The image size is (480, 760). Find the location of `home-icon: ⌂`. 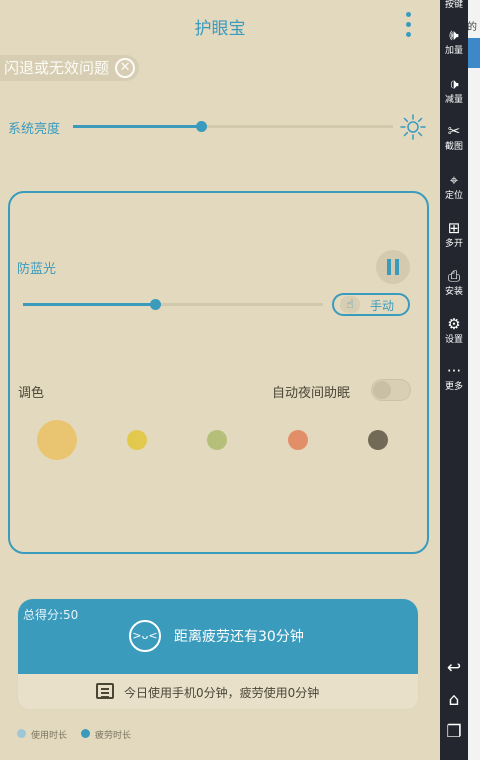

home-icon: ⌂ is located at coordinates (454, 700).